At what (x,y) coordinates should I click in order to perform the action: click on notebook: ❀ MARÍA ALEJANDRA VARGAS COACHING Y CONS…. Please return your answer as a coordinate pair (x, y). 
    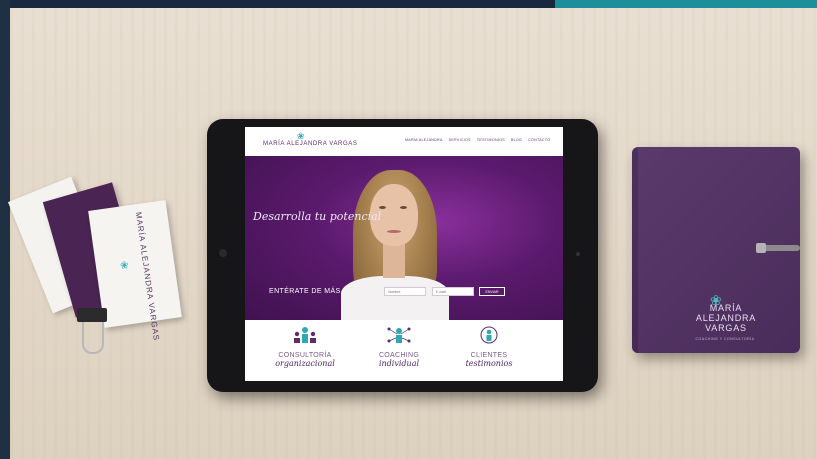
    Looking at the image, I should click on (716, 250).